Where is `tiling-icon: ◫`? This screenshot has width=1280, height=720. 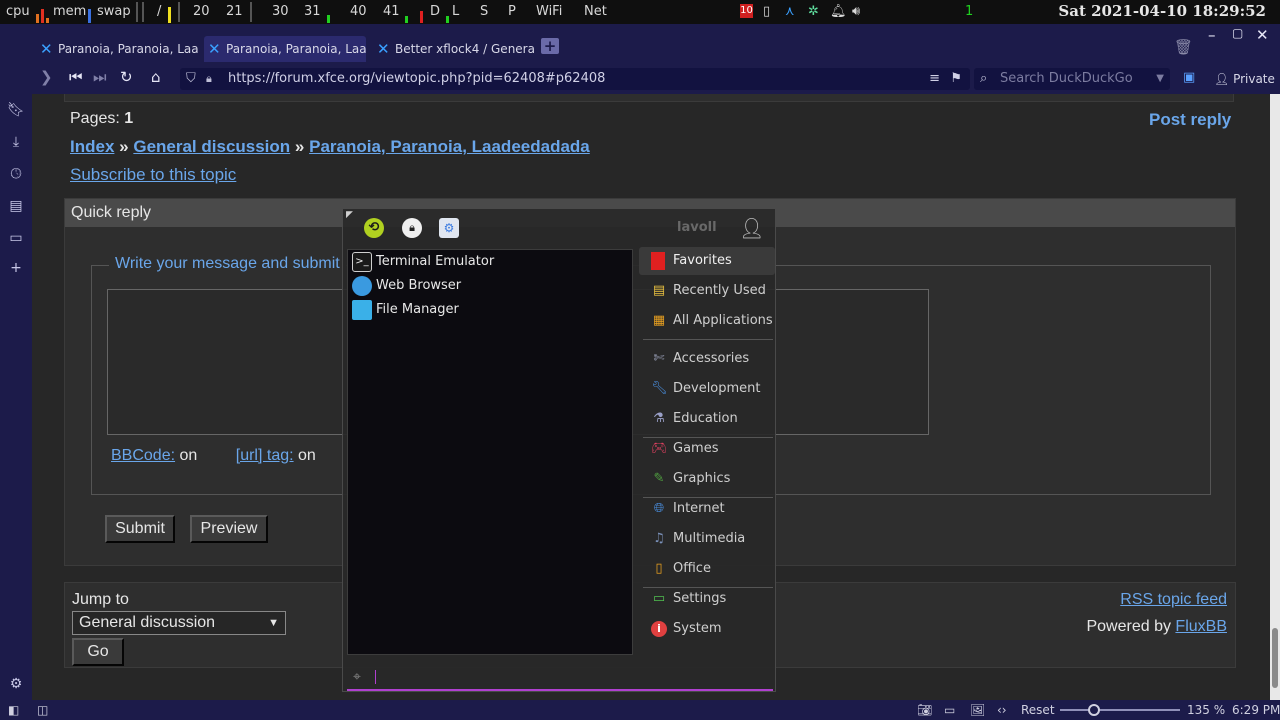
tiling-icon: ◫ is located at coordinates (42, 710).